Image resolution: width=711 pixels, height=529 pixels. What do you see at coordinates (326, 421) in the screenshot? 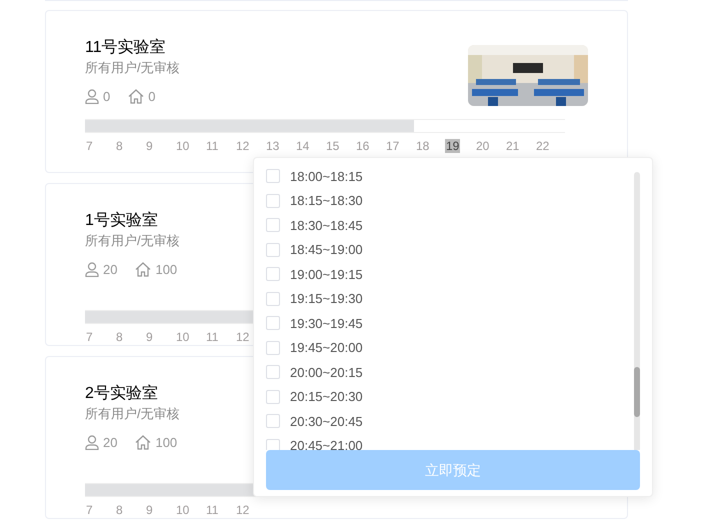
I see `slot-label: 20:30~20:45` at bounding box center [326, 421].